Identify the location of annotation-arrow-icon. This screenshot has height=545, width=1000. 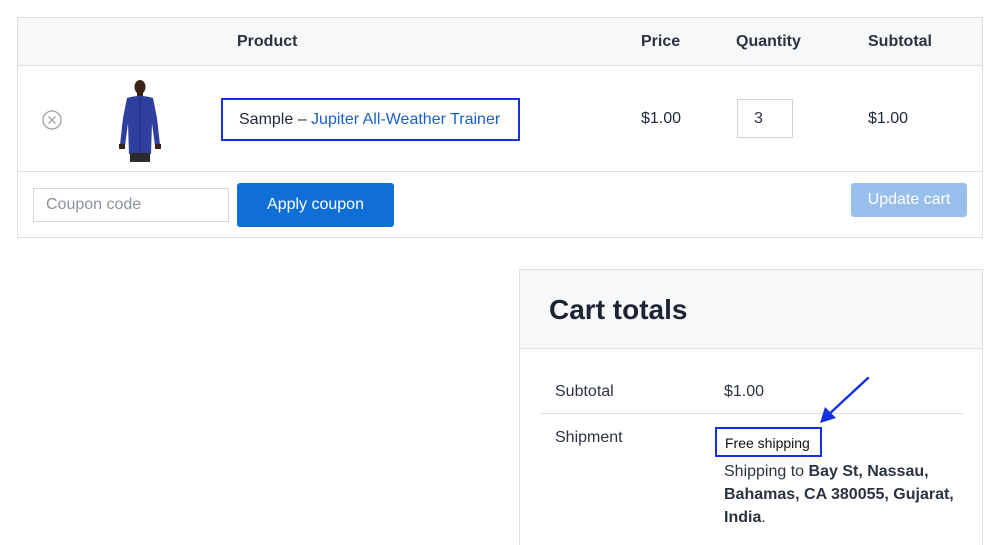
(845, 399).